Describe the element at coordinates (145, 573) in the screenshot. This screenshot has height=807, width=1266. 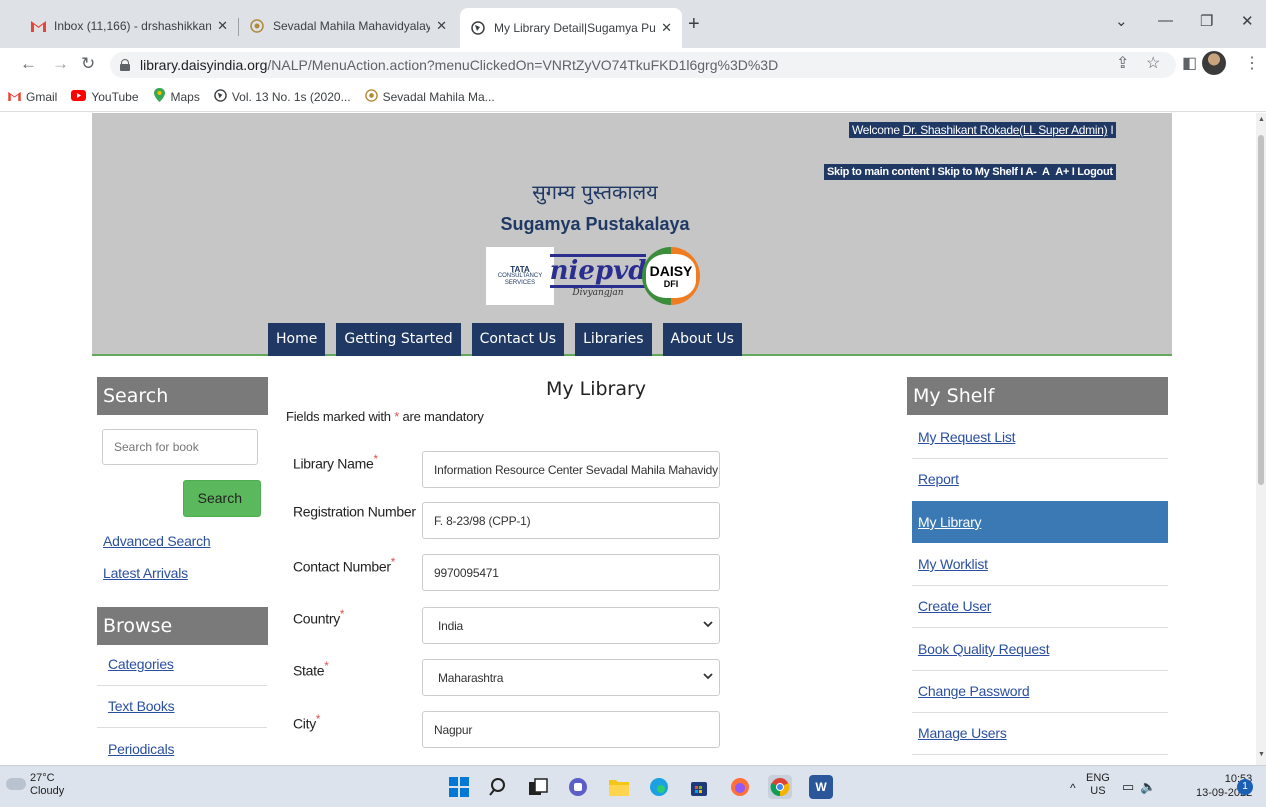
I see `latest-arrivals-link: Latest Arrivals` at that location.